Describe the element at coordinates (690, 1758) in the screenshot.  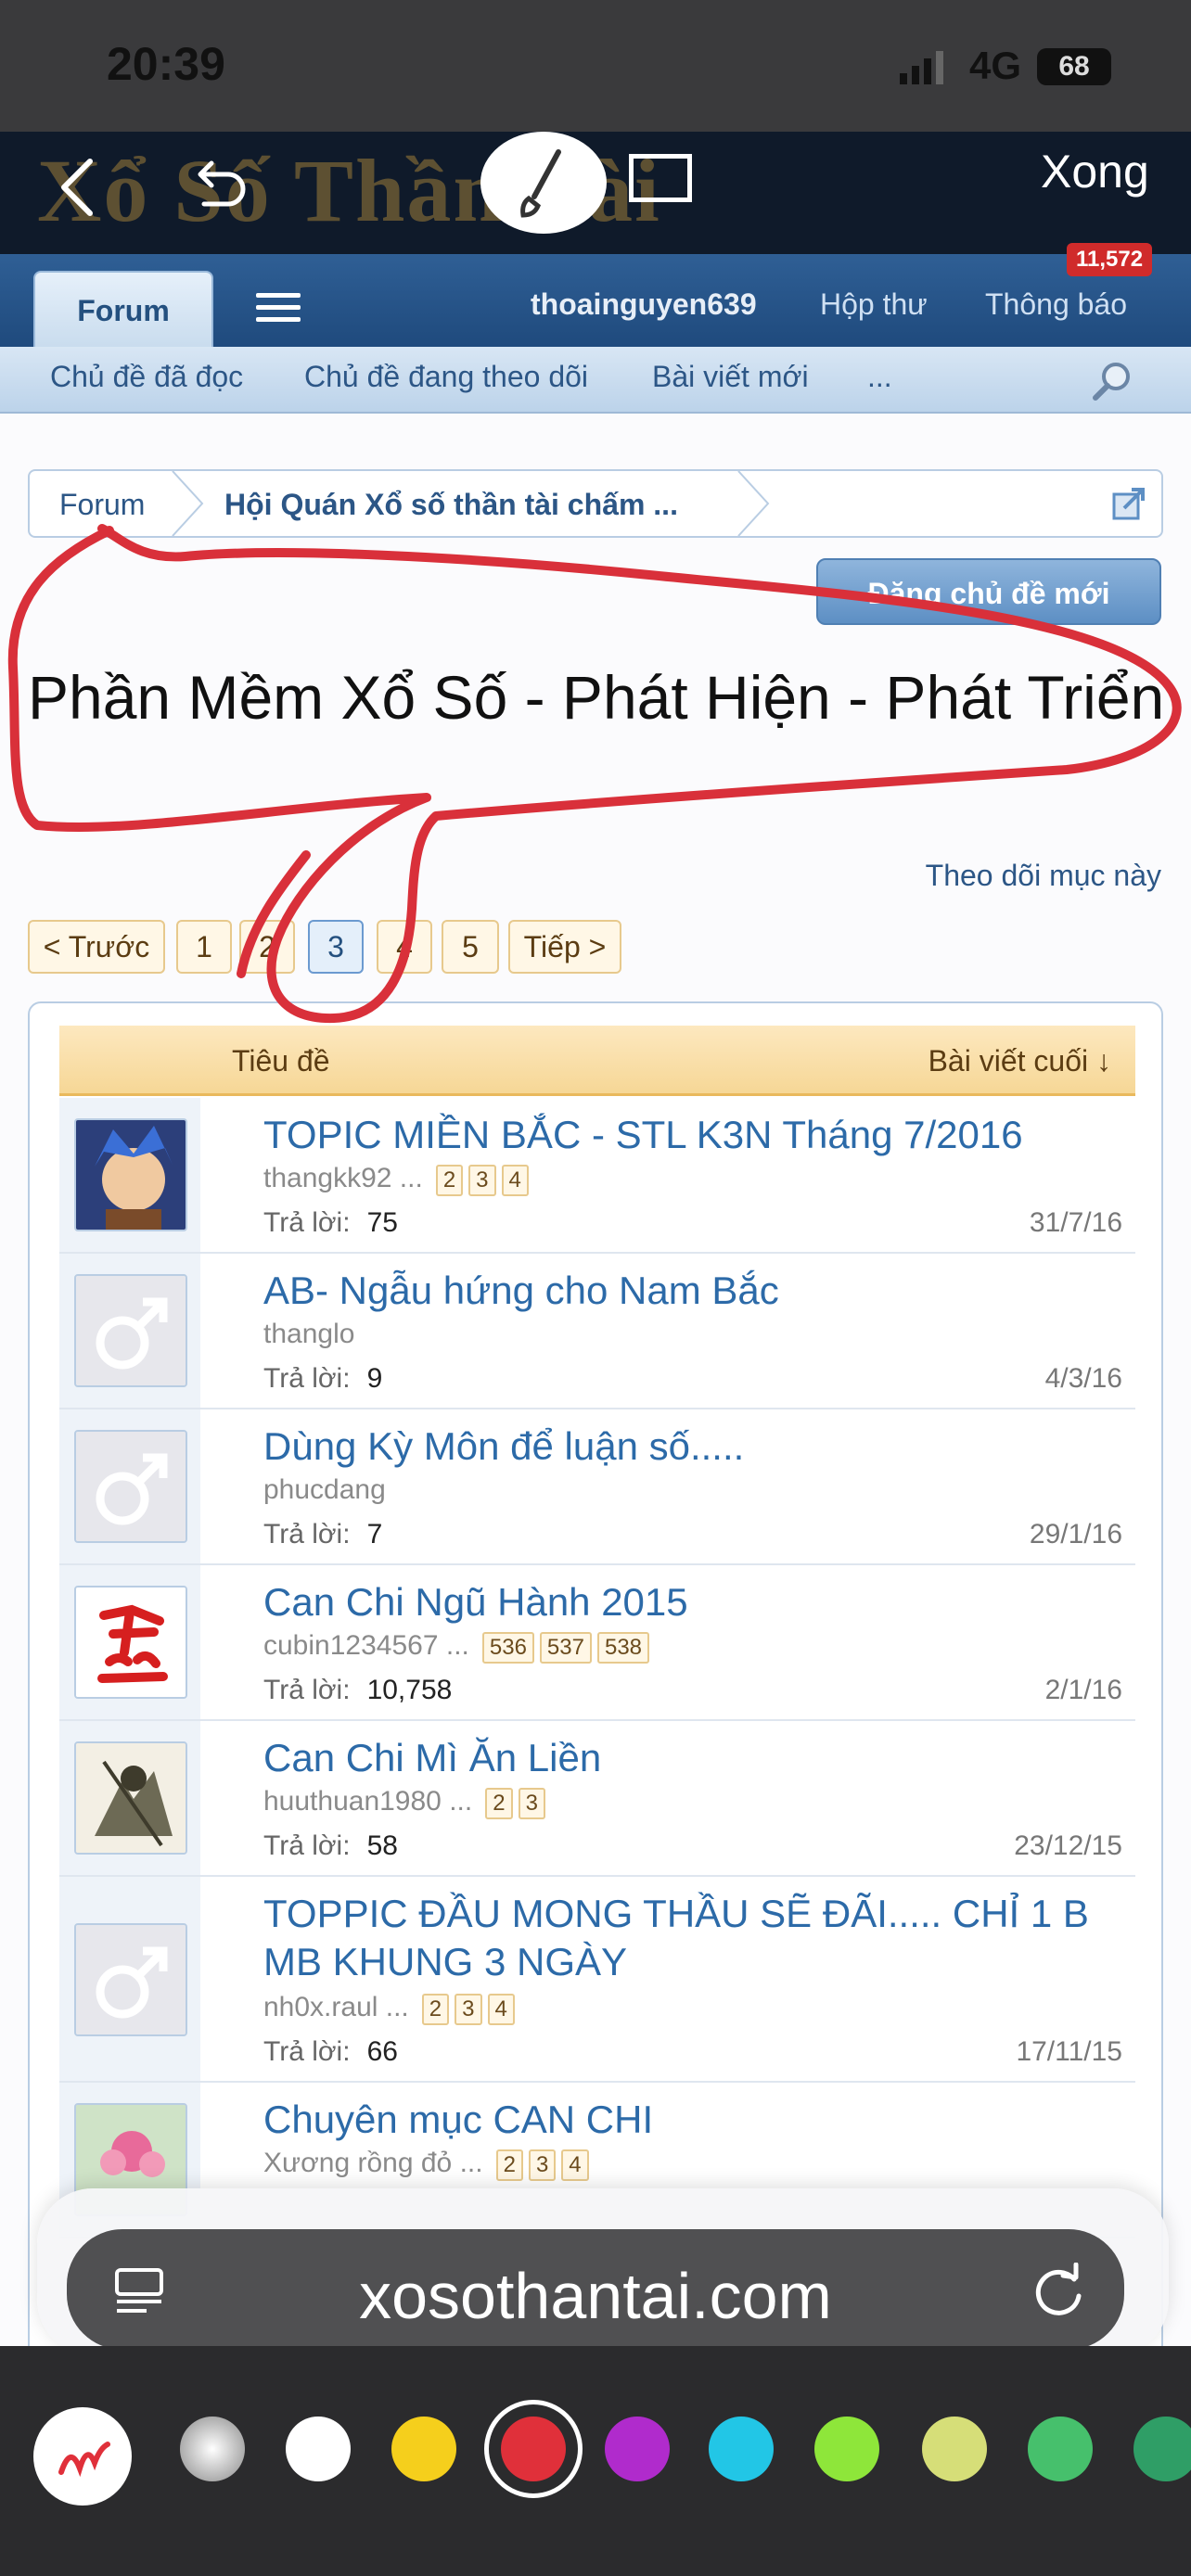
I see `thread-title: Can Chi Mì Ăn Liền` at that location.